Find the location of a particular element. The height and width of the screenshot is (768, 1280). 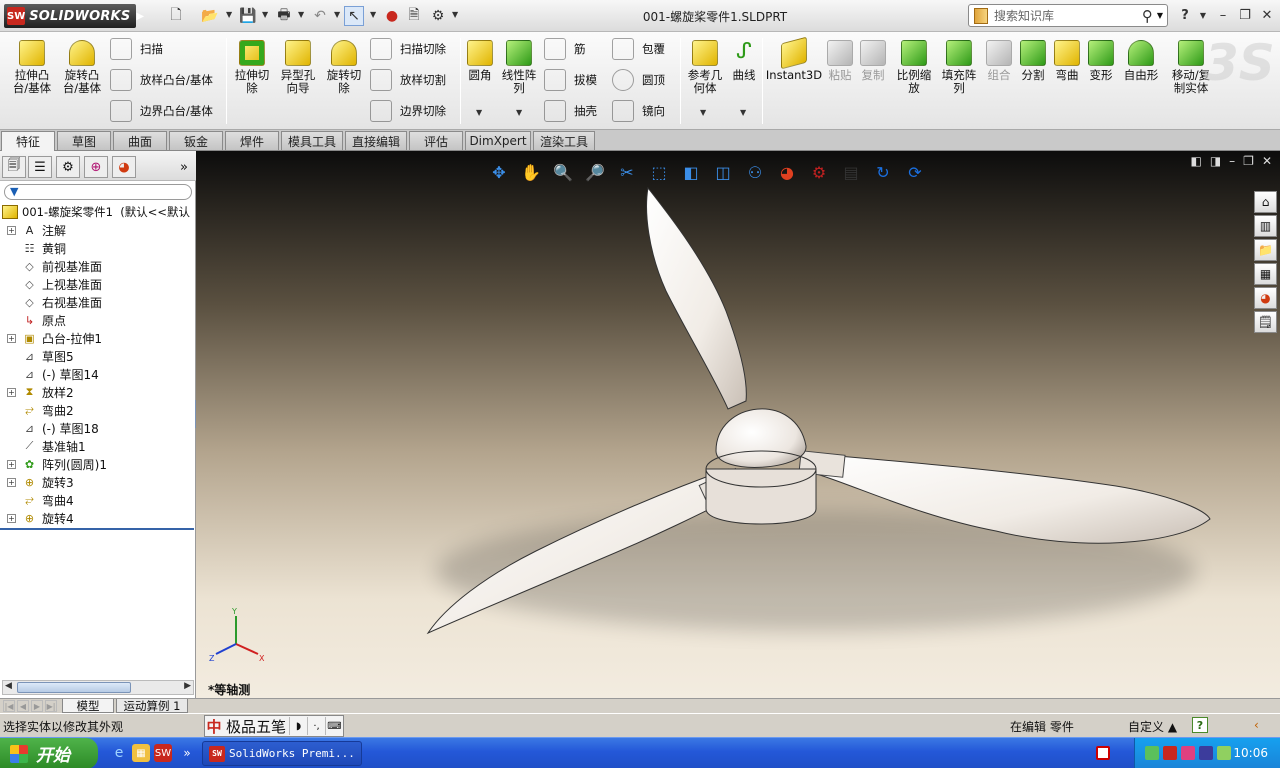

rebuild-icon: ● is located at coordinates (392, 16).